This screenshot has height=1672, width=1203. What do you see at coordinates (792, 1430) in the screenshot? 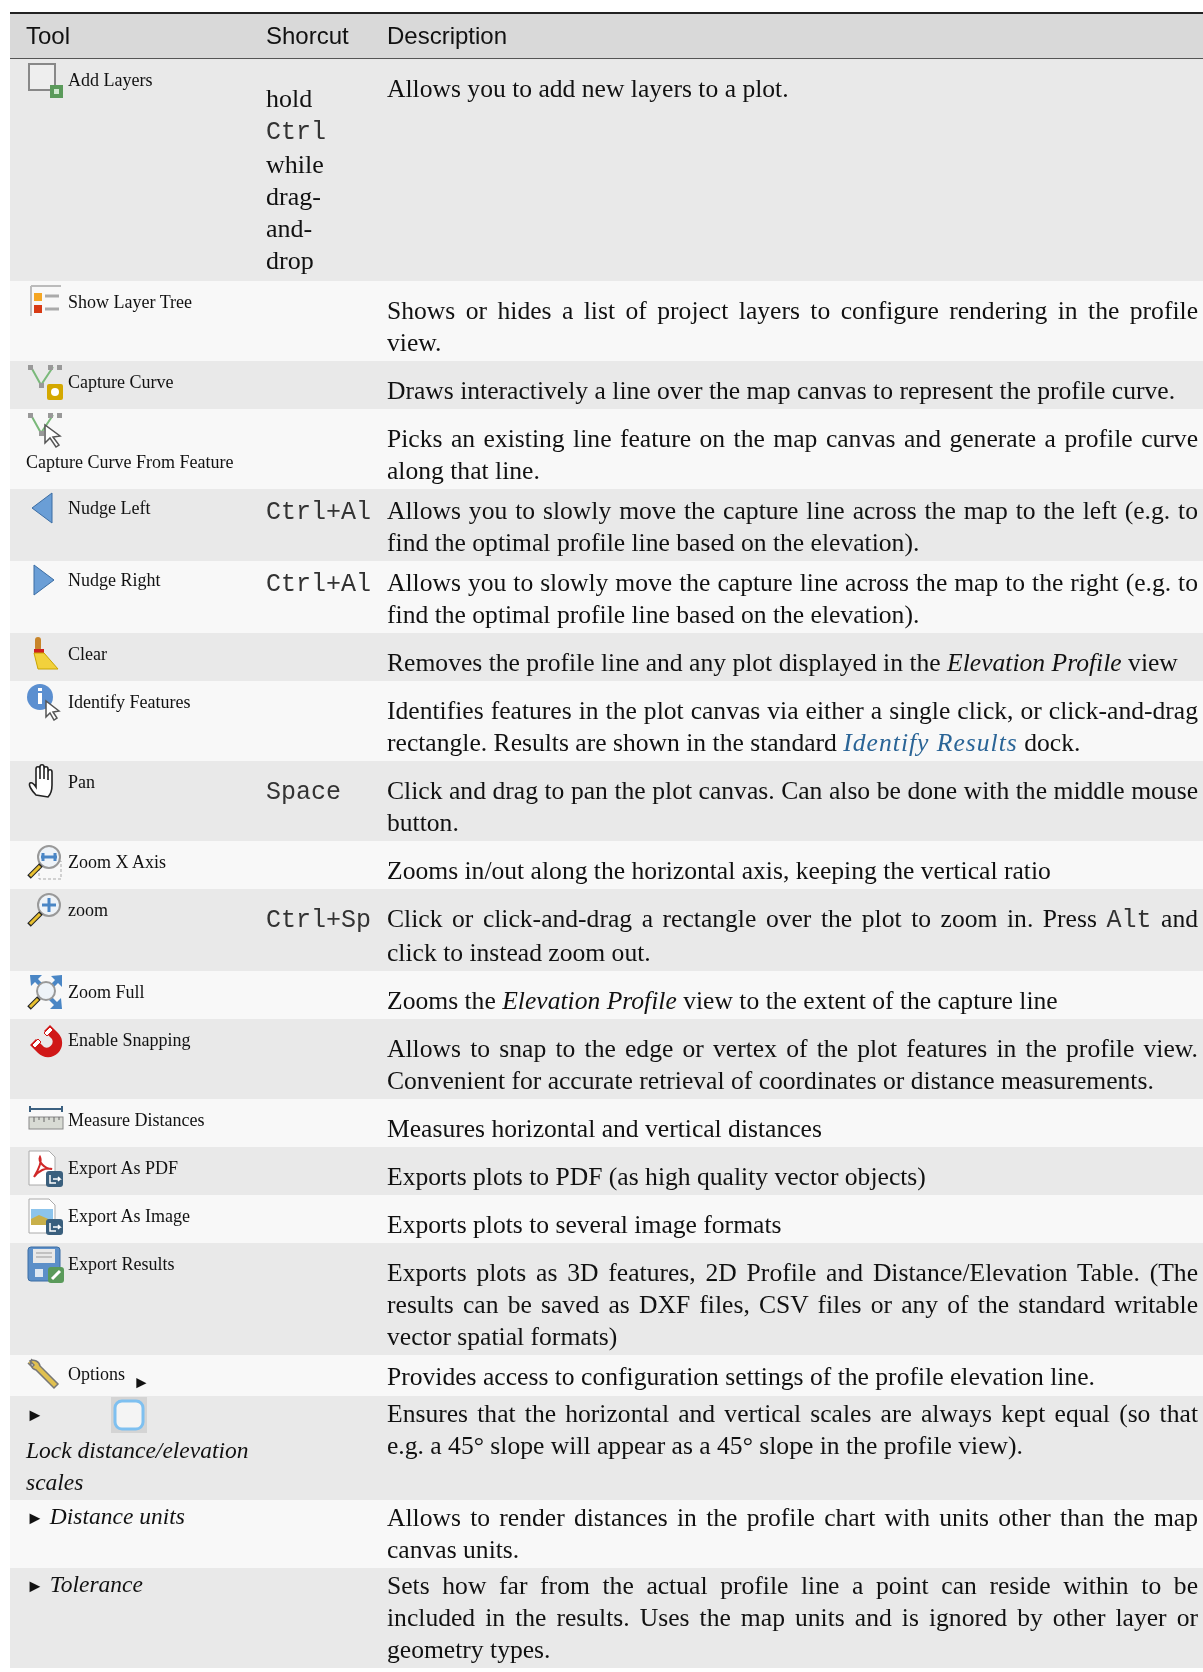
I see `description-text: Ensures that the horizontal and vertical scales are always kept equal (so that e.g. a 45° slope will appear as a 45° slope in the profile view).` at bounding box center [792, 1430].